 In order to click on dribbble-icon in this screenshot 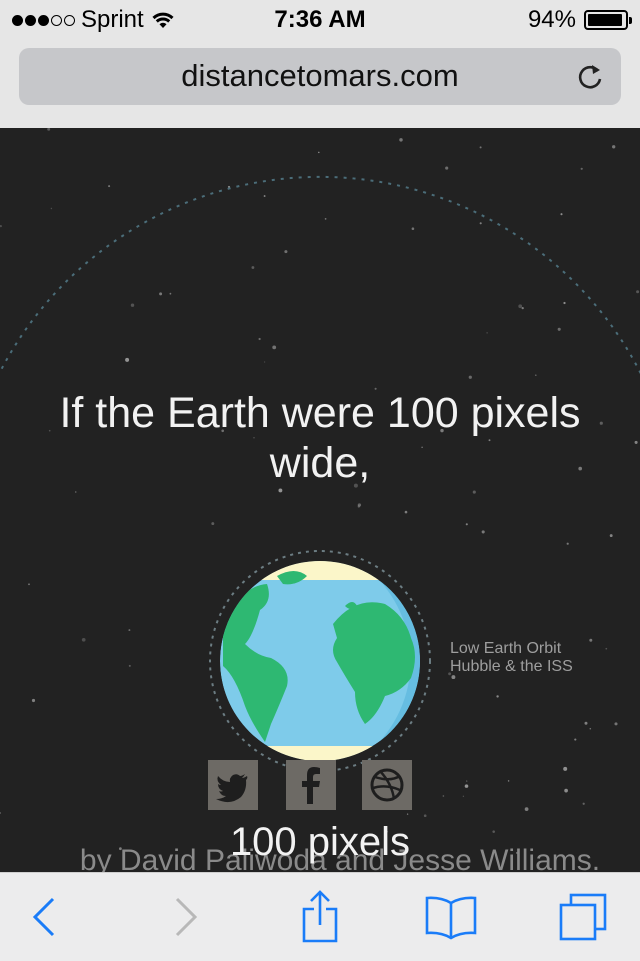, I will do `click(387, 785)`.